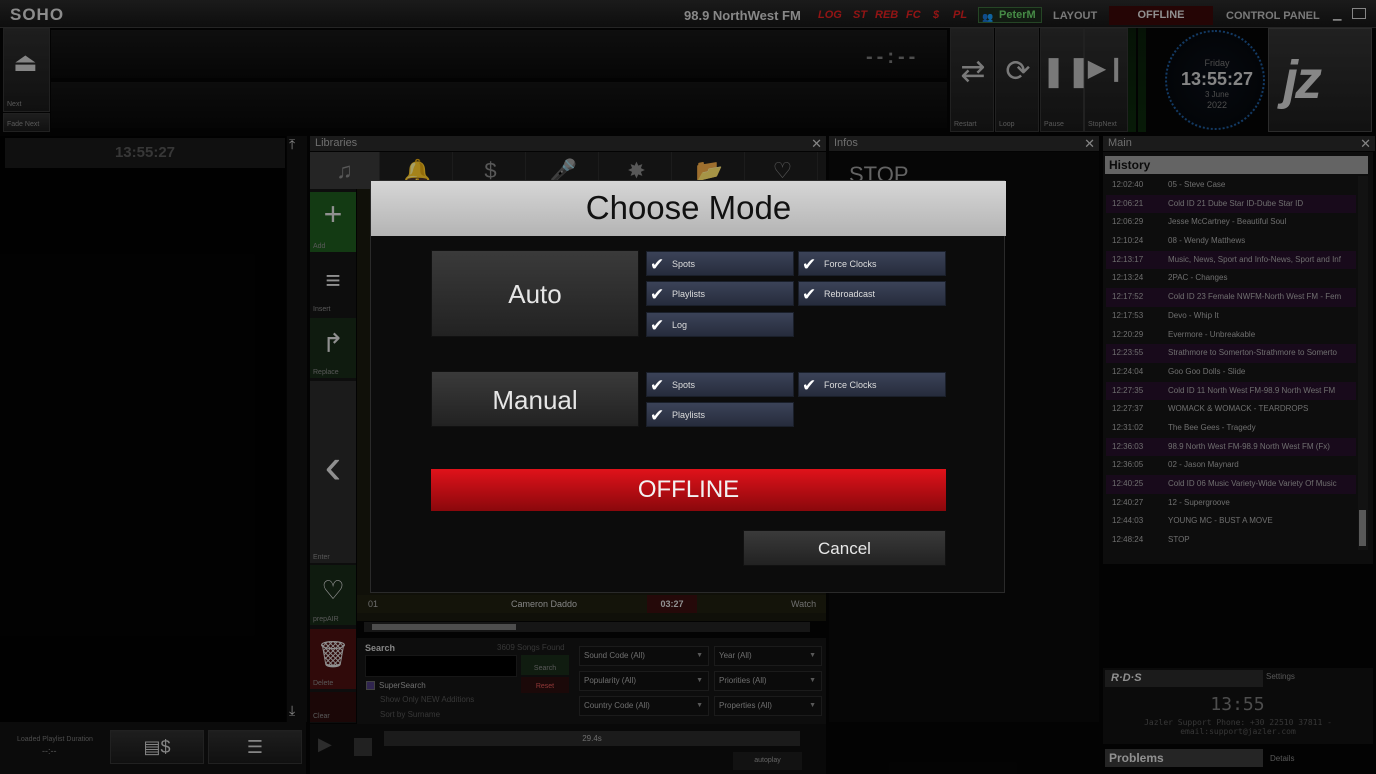 The width and height of the screenshot is (1376, 774). What do you see at coordinates (720, 293) in the screenshot?
I see `auto-option-playlists: ✔ Playlists` at bounding box center [720, 293].